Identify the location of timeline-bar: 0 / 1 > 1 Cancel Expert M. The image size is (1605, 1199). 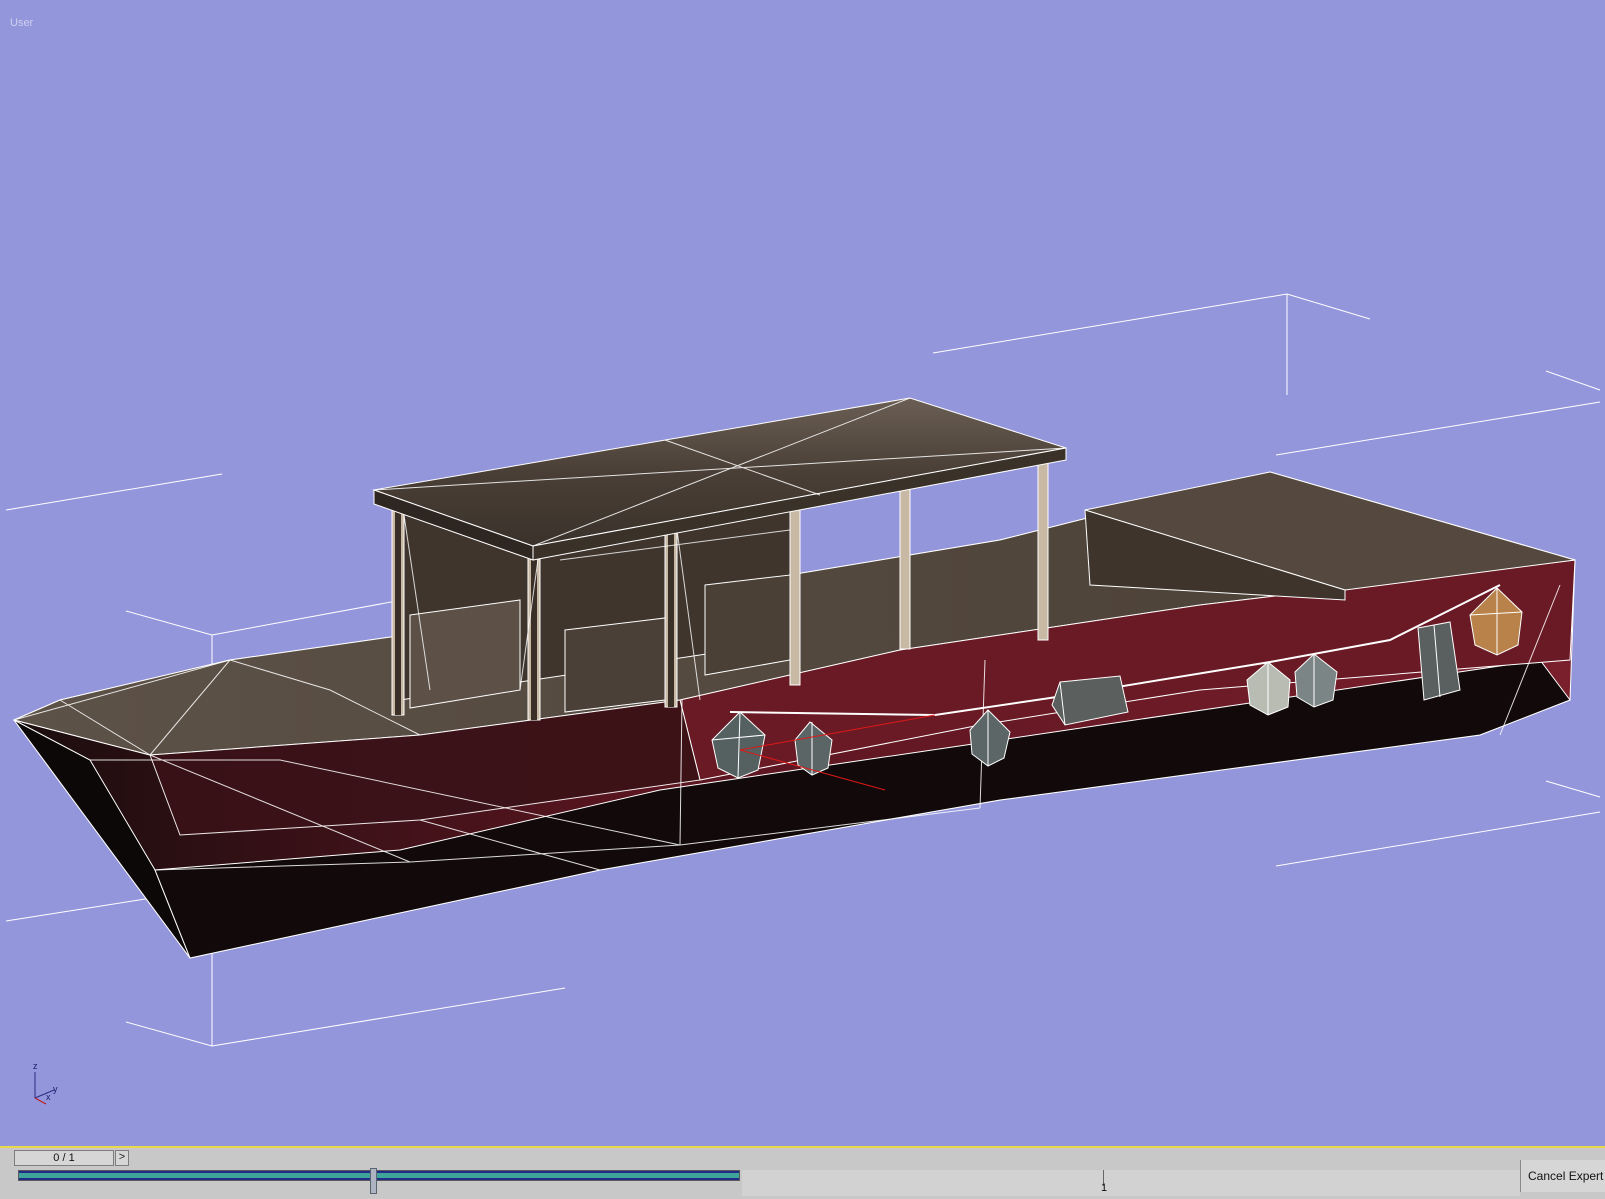
(802, 1172).